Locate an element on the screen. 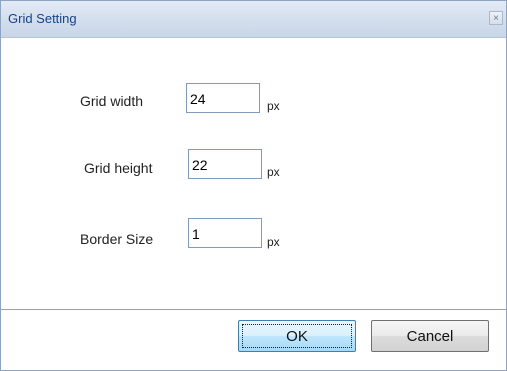  grid-height-unit: px is located at coordinates (273, 172).